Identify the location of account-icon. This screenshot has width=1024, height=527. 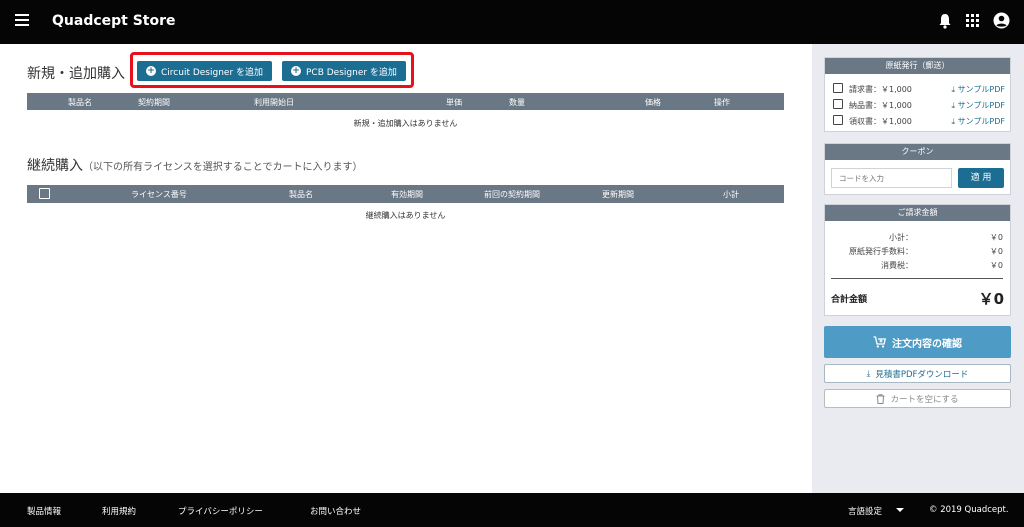
(1001, 20).